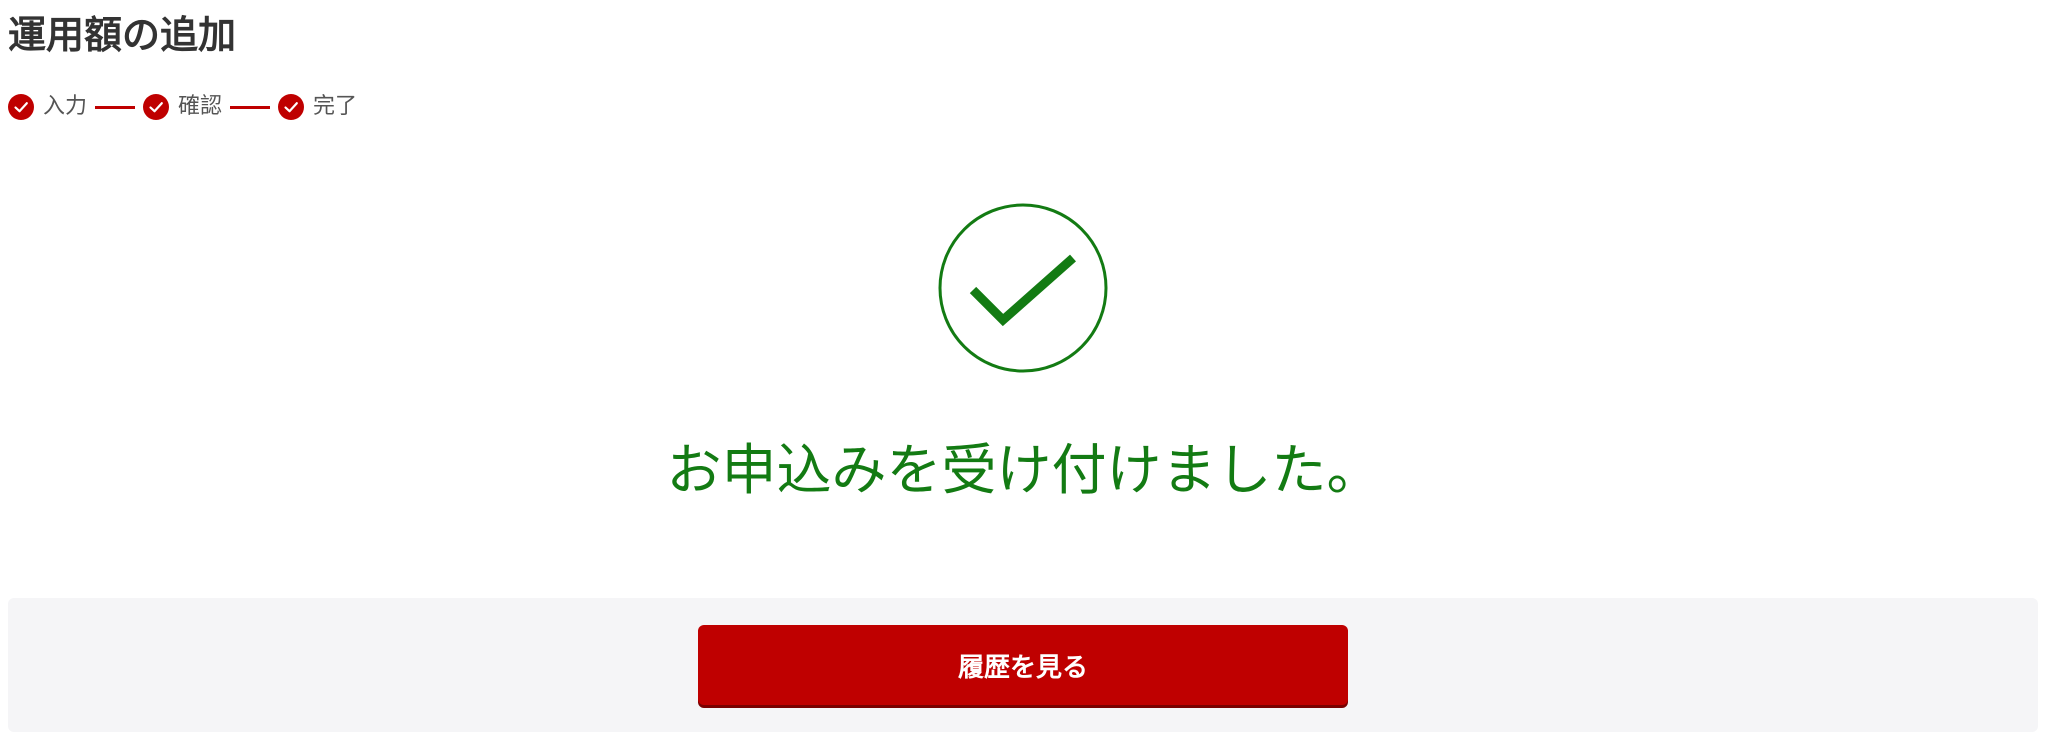  Describe the element at coordinates (65, 106) in the screenshot. I see `step-label: 入力` at that location.